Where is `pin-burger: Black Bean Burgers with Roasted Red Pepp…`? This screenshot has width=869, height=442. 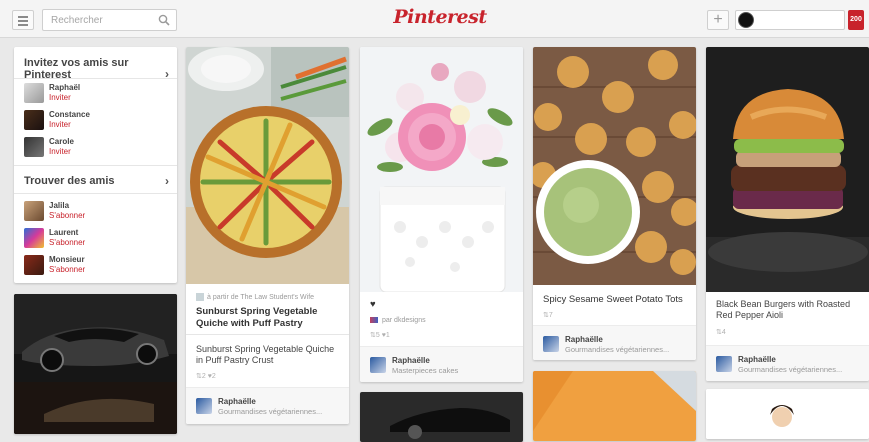 pin-burger: Black Bean Burgers with Roasted Red Pepp… is located at coordinates (787, 214).